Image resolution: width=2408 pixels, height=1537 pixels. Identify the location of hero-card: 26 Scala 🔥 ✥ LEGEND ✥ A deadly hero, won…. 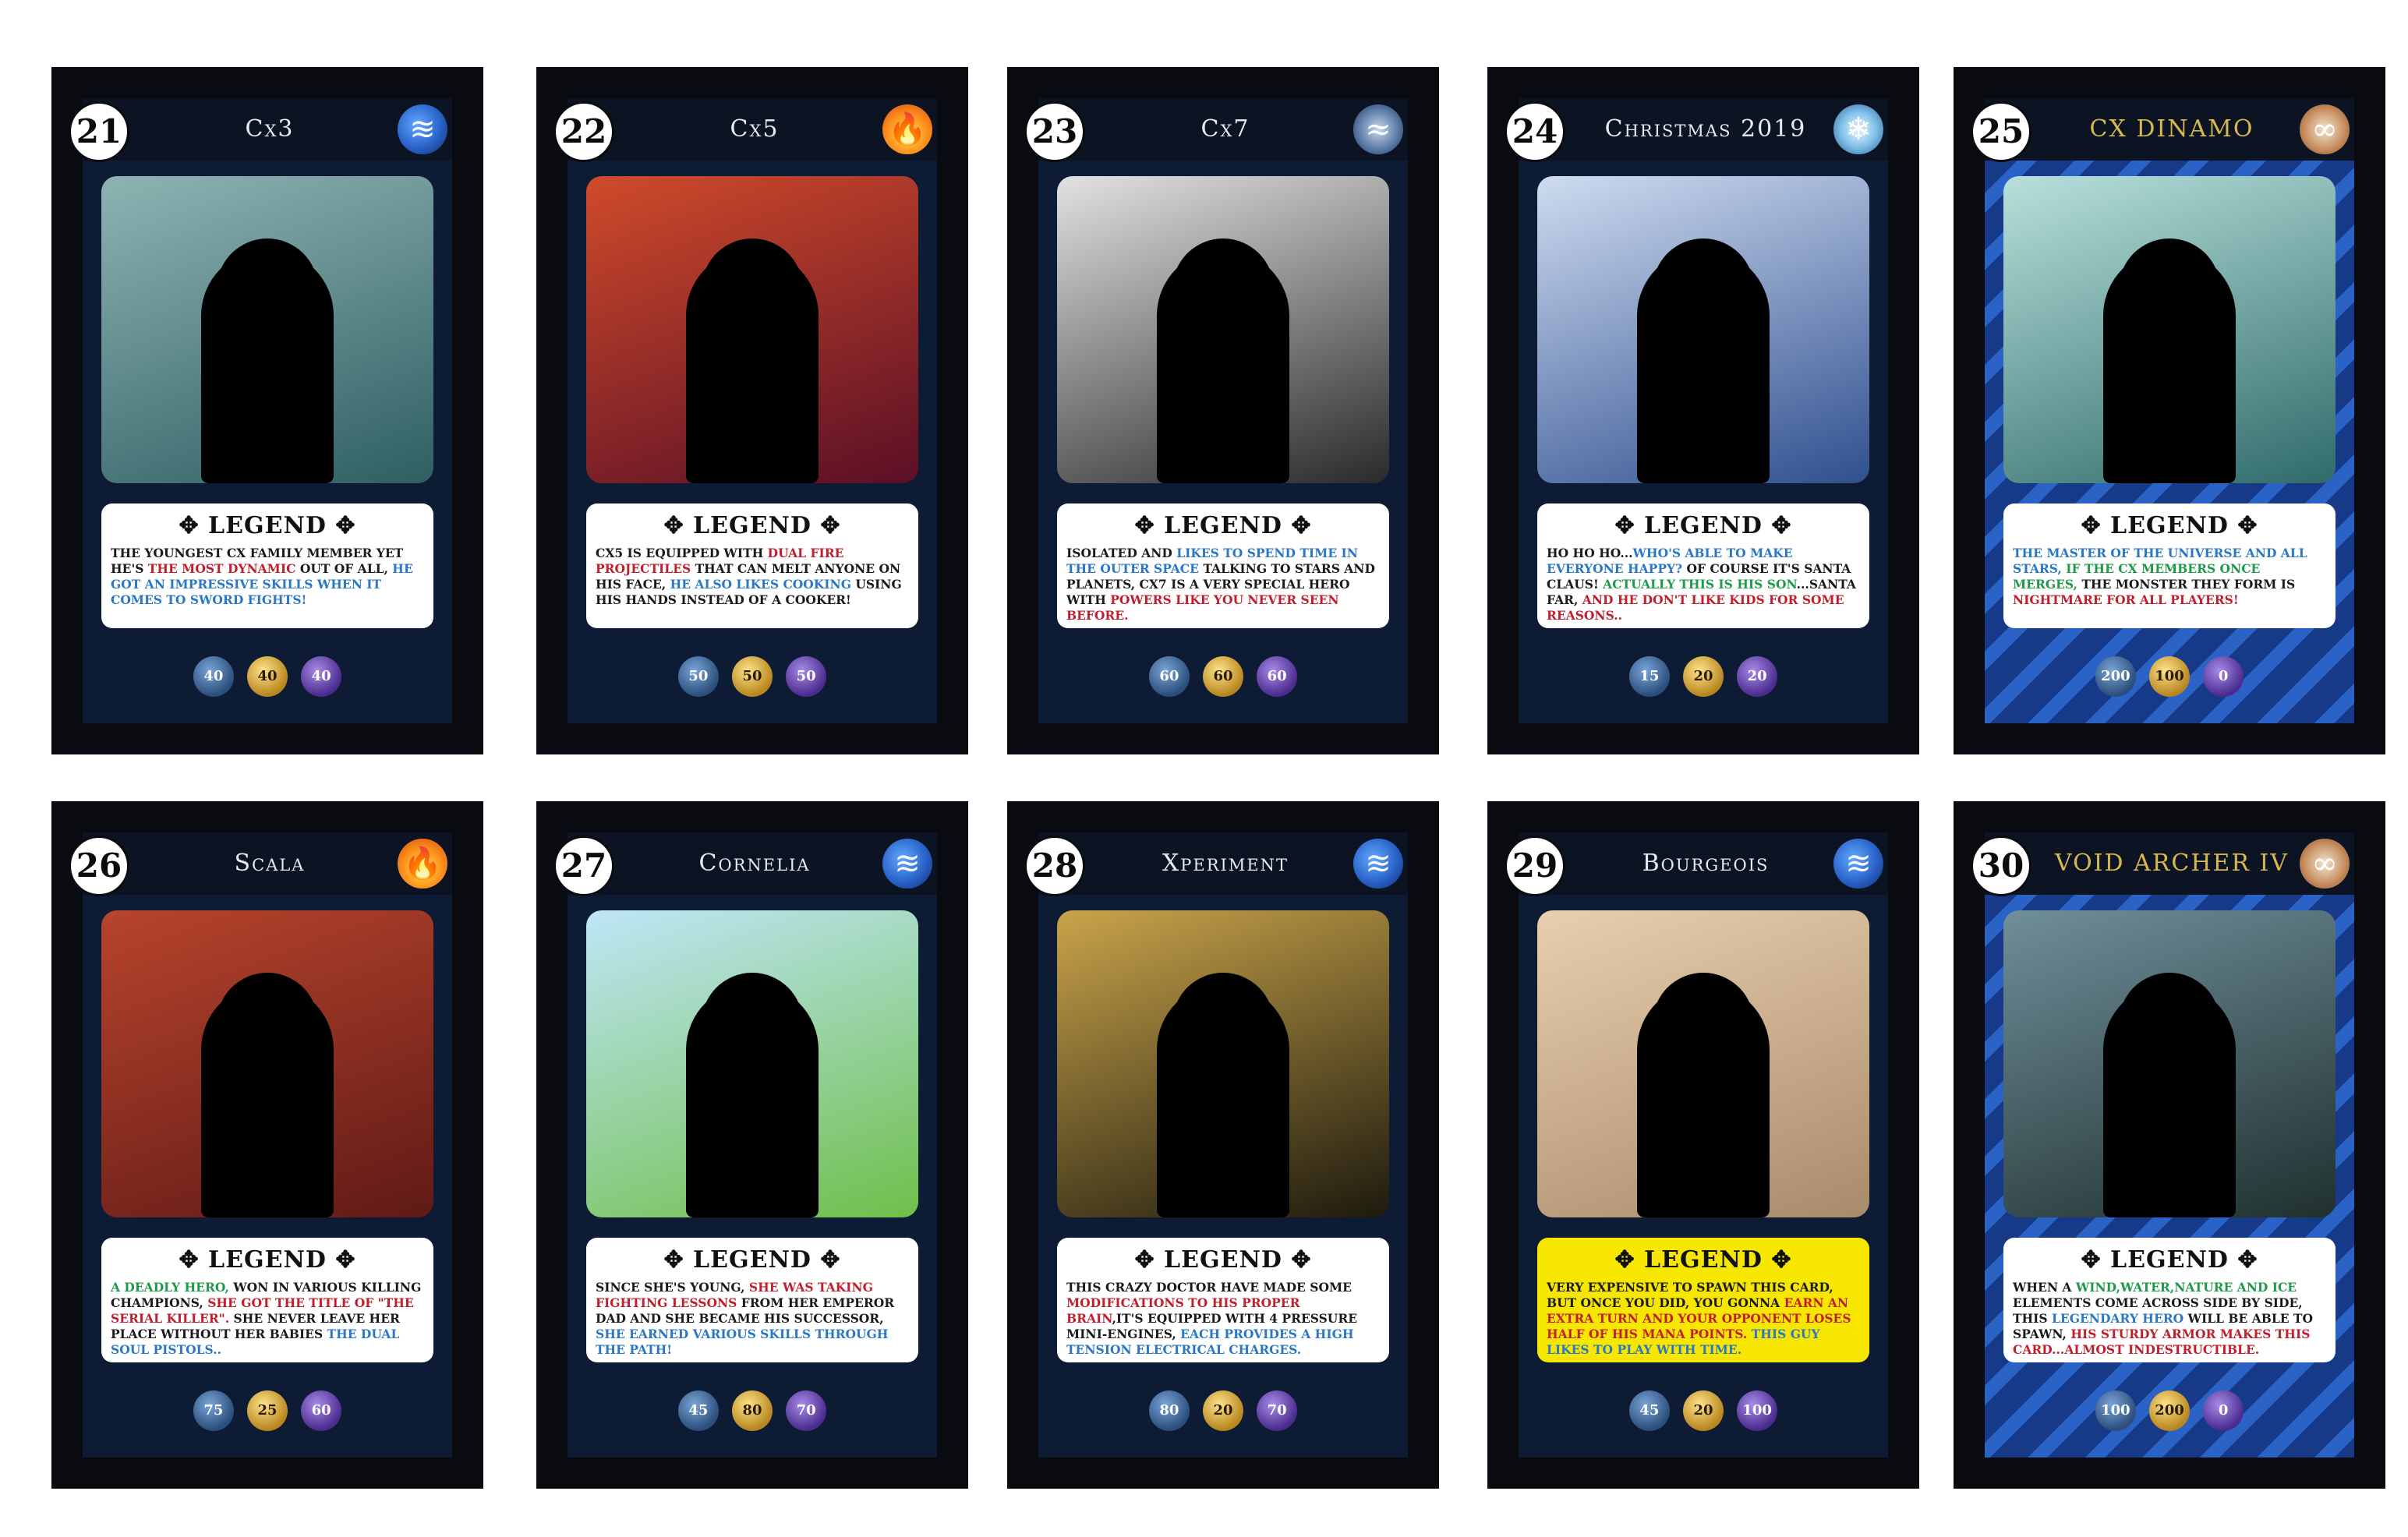
(267, 1145).